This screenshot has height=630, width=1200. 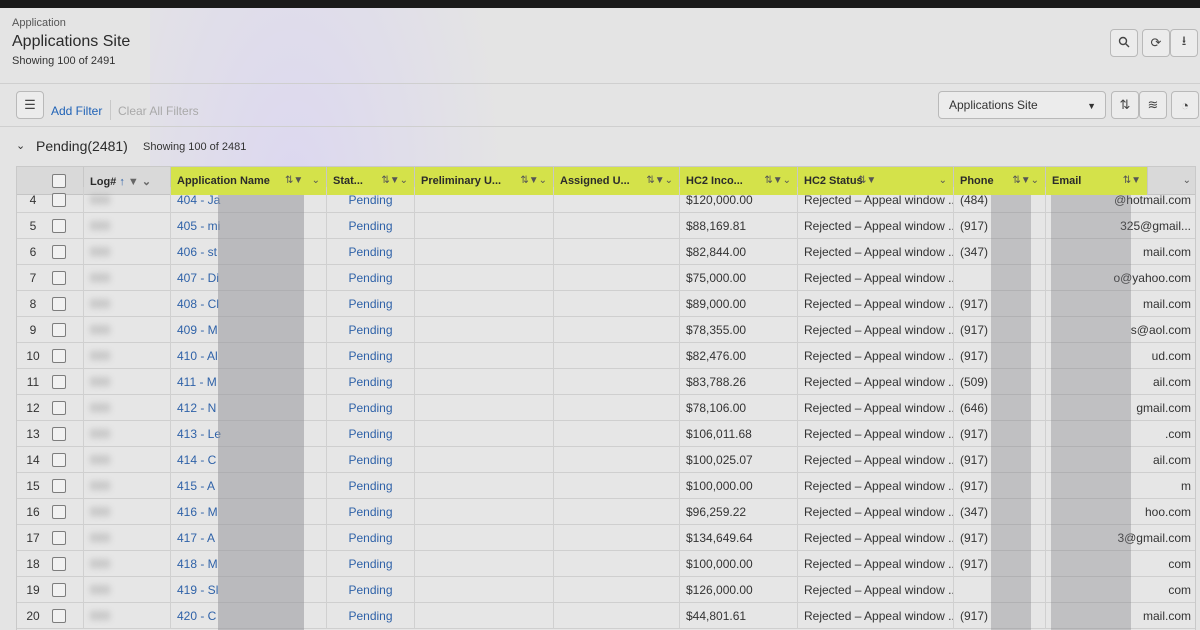 What do you see at coordinates (1185, 105) in the screenshot?
I see `chart-button: ◔` at bounding box center [1185, 105].